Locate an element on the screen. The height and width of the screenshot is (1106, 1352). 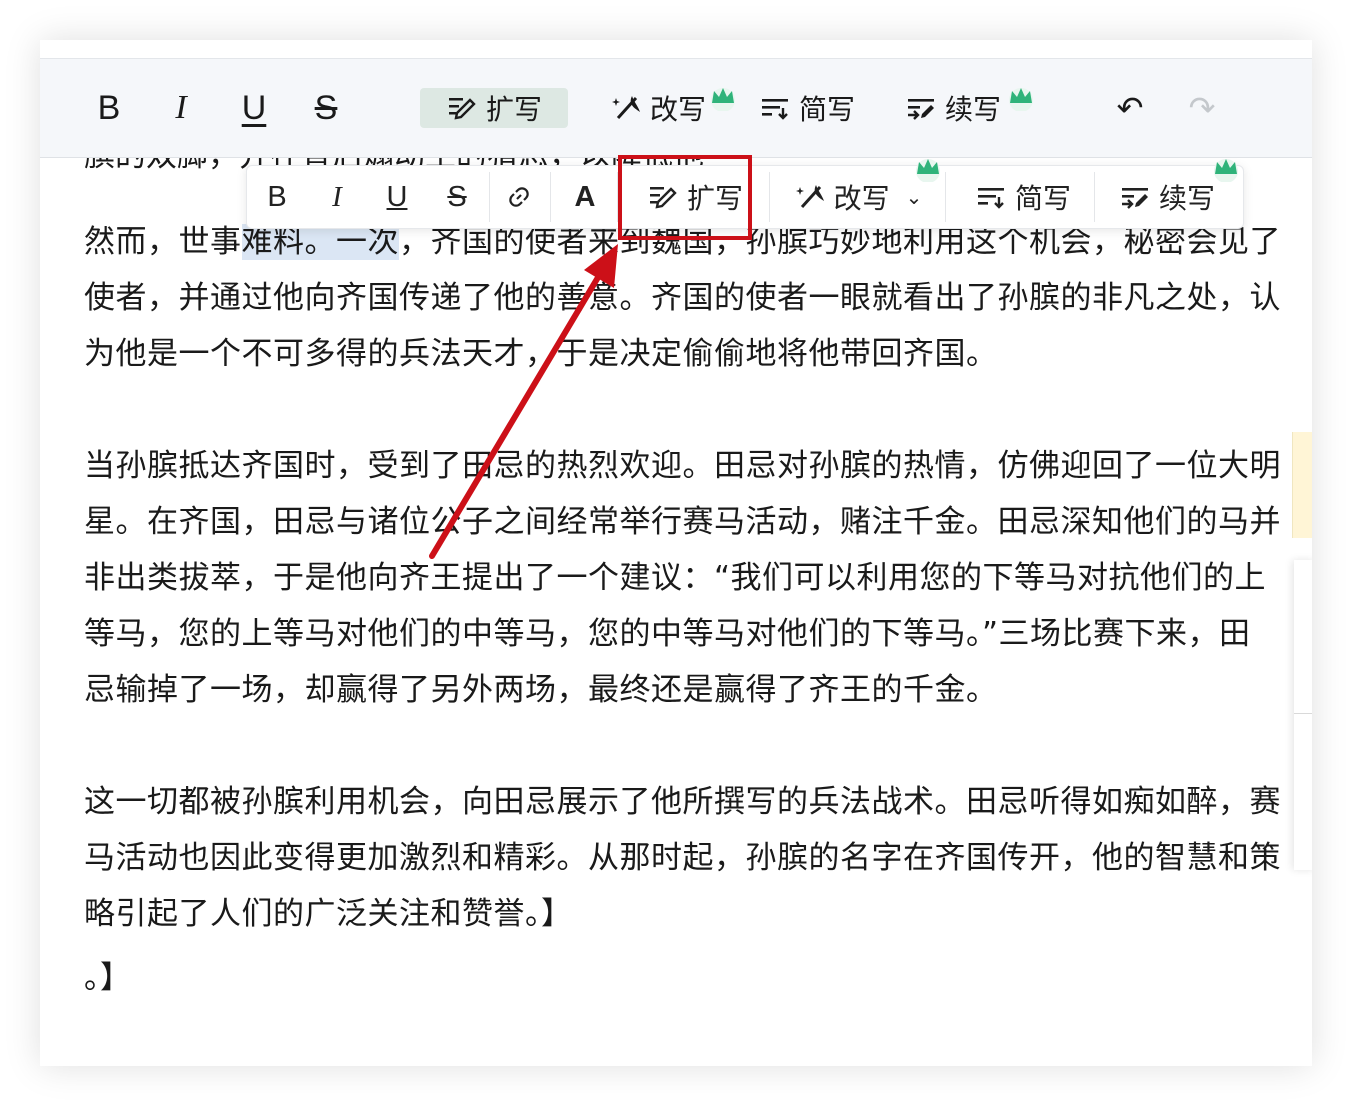
shorten-button: 简写 is located at coordinates (807, 108).